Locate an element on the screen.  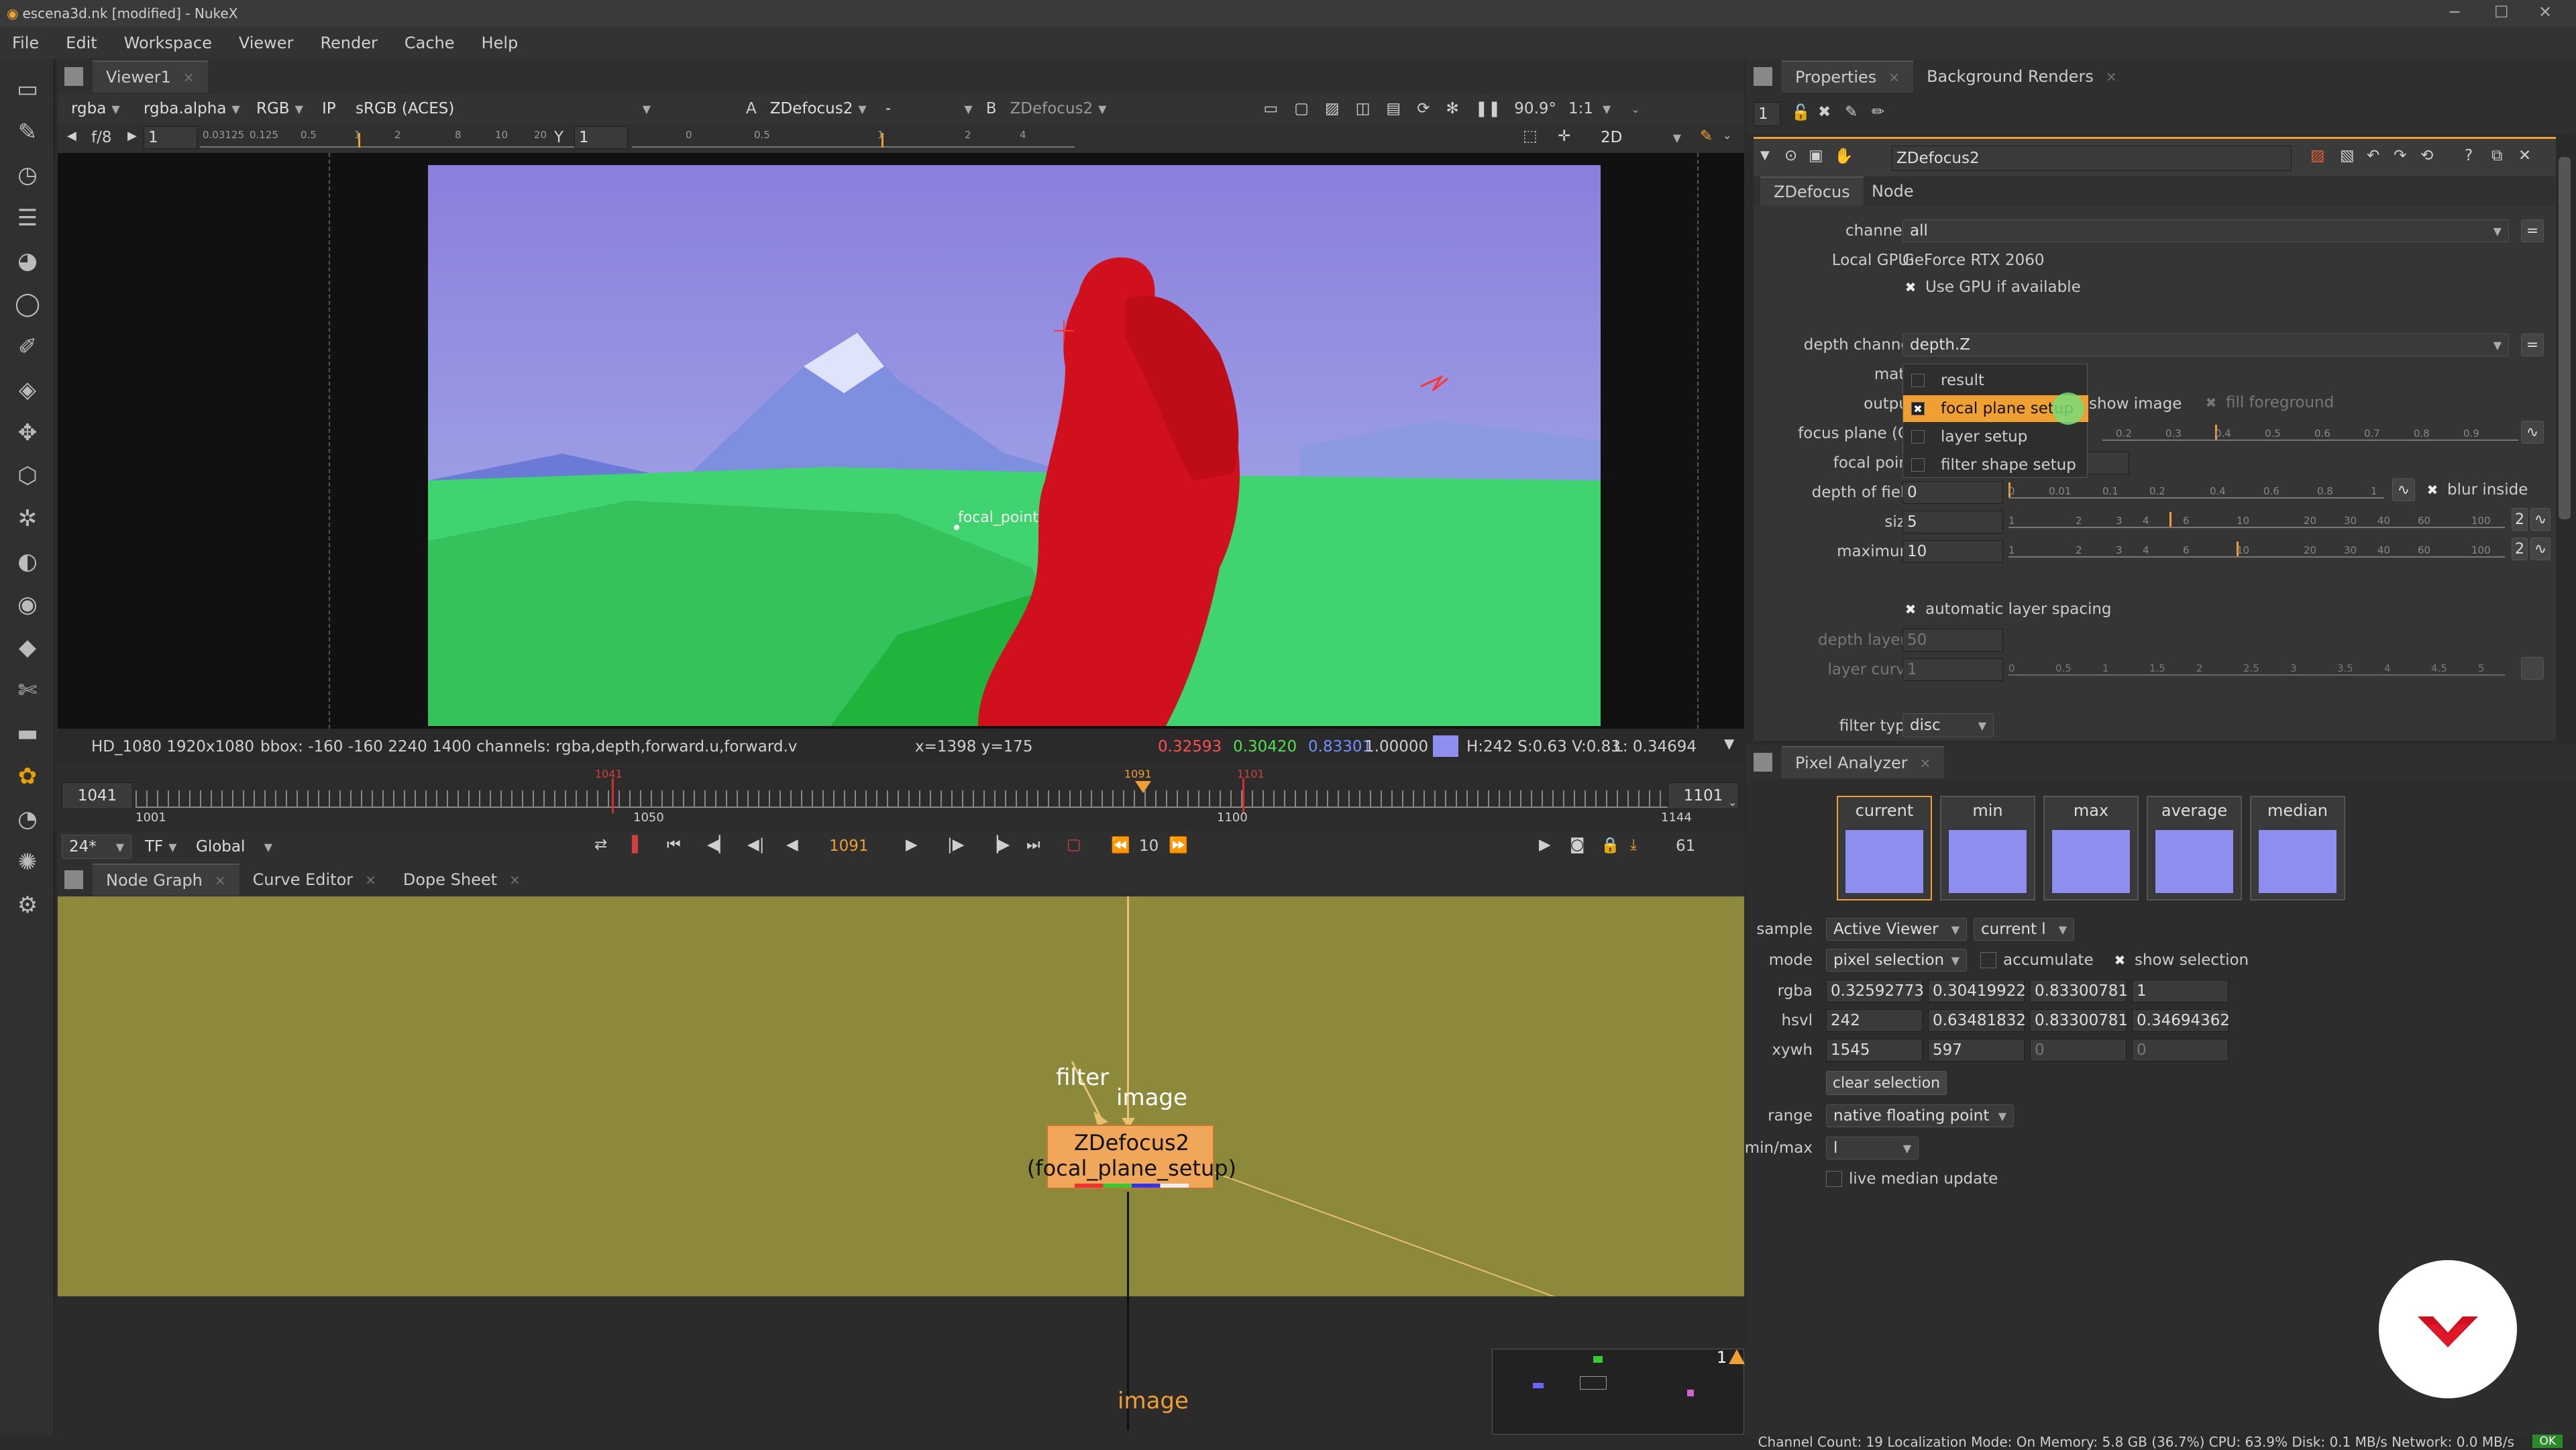
range-select: native floating point ▼ is located at coordinates (1920, 1115).